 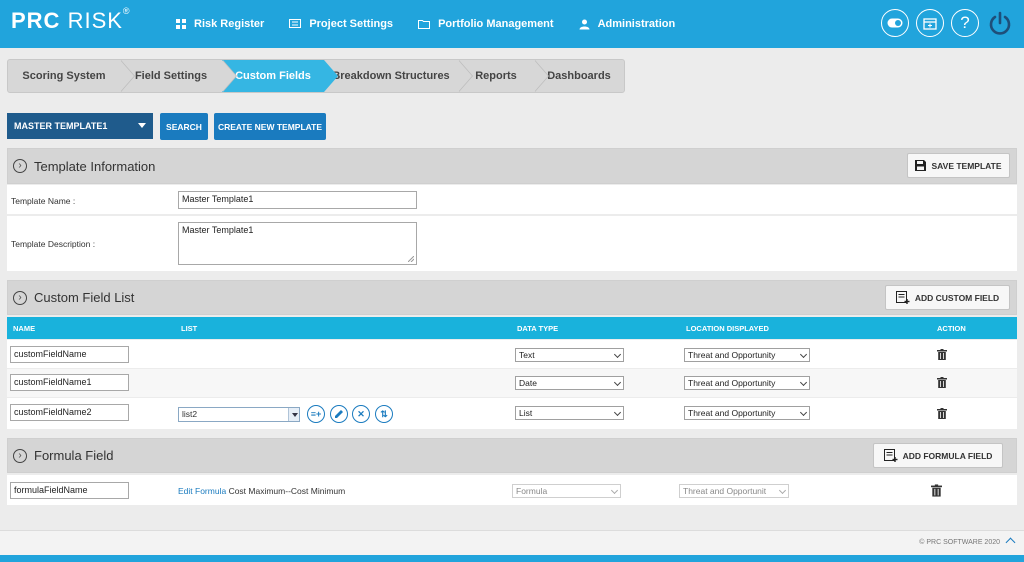 What do you see at coordinates (229, 24) in the screenshot?
I see `nav-label: Risk Register` at bounding box center [229, 24].